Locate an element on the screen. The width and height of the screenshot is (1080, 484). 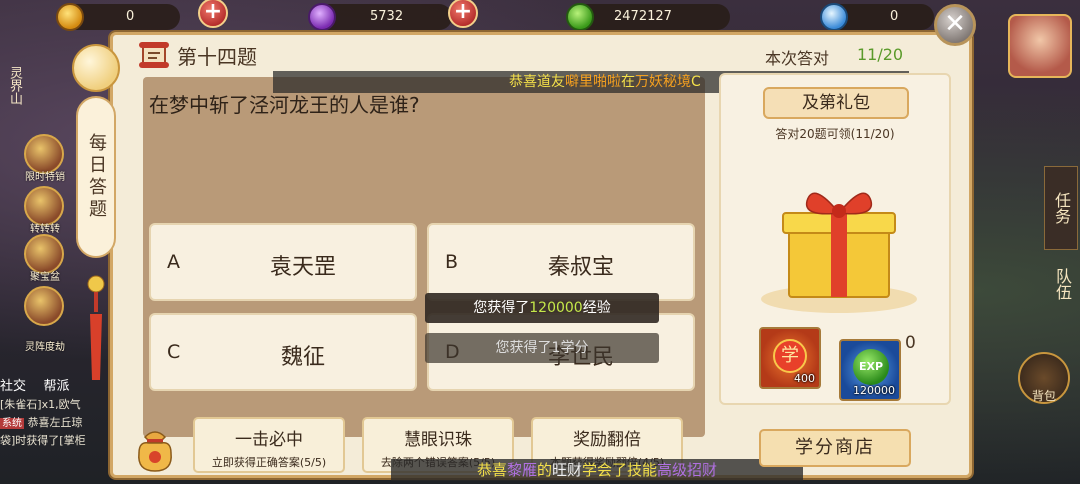
dialog-header: 第十四题 本次答对 11/20 is located at coordinates (541, 53).